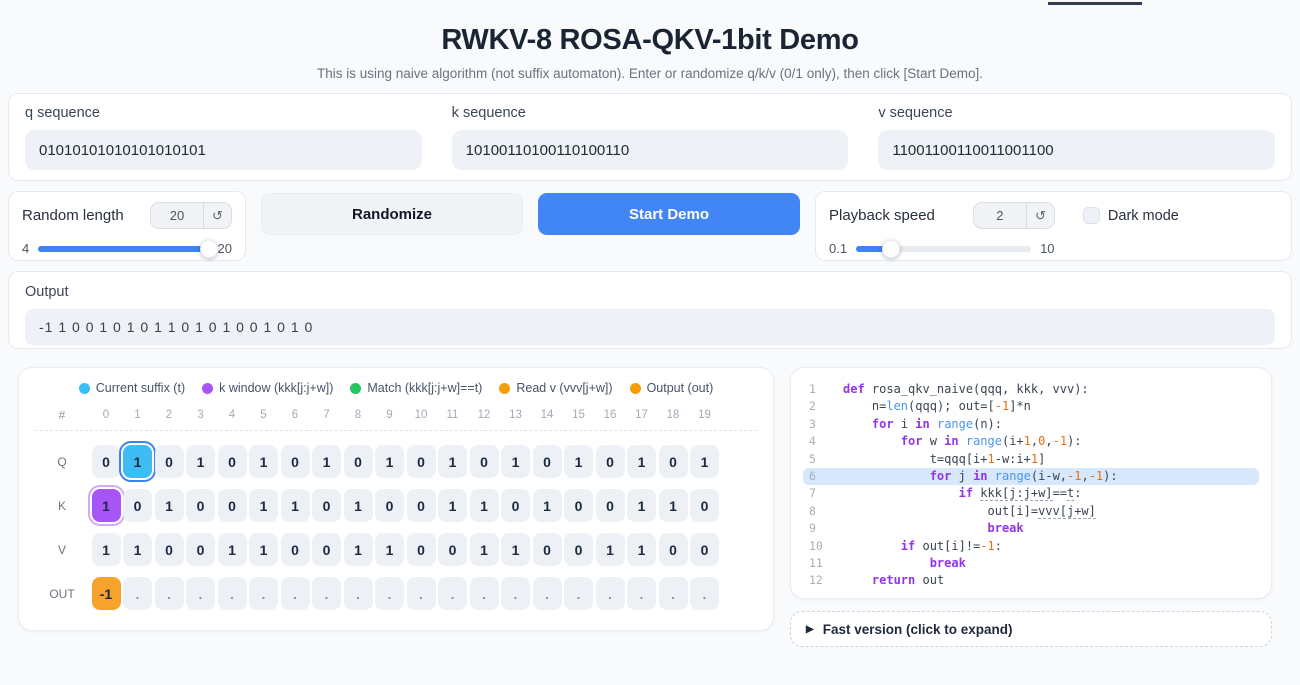 This screenshot has height=685, width=1300. I want to click on grid-cell-v-2: 0, so click(169, 549).